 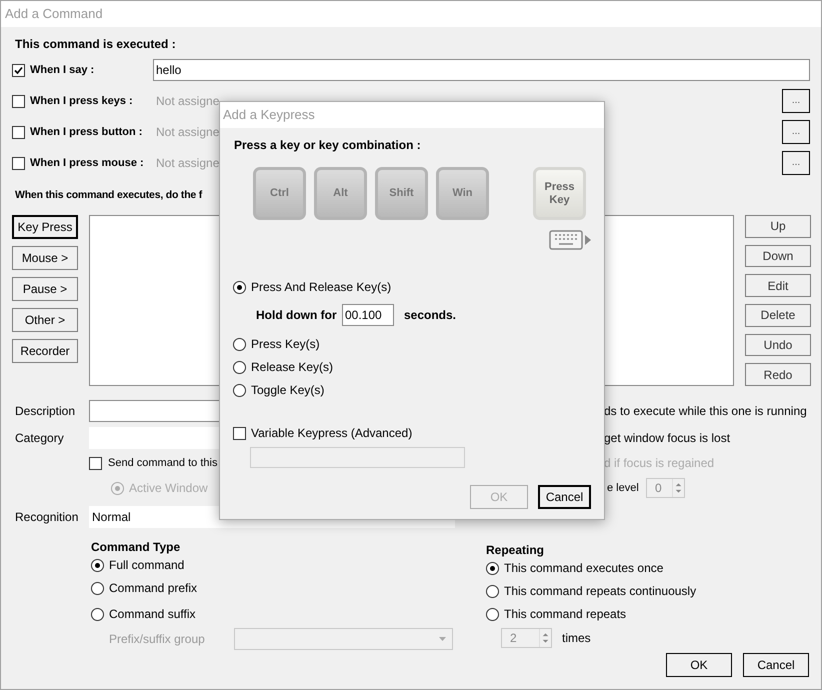 I want to click on group-heading: Command Type, so click(x=136, y=547).